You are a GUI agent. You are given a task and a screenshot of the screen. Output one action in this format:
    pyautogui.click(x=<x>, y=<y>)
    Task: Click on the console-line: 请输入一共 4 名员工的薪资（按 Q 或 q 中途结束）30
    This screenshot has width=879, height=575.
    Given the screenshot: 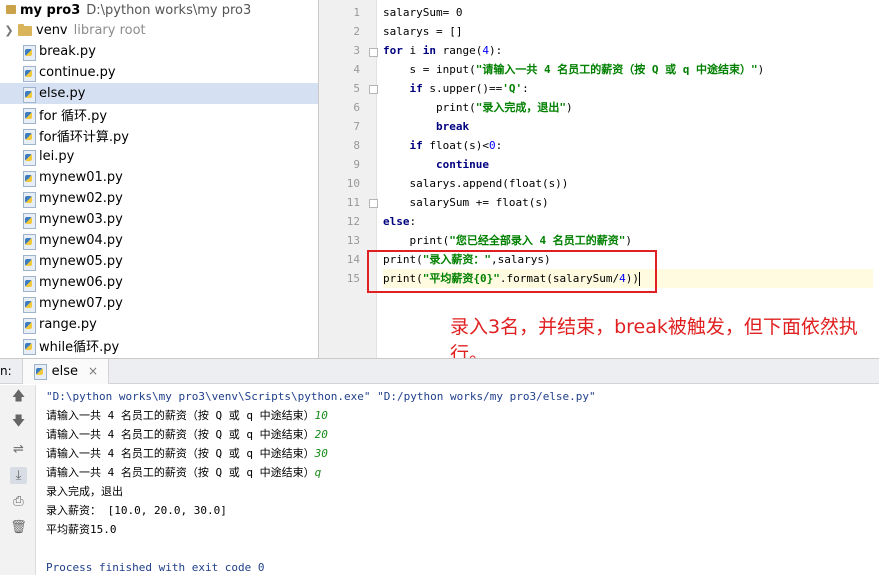 What is the action you would take?
    pyautogui.click(x=187, y=453)
    